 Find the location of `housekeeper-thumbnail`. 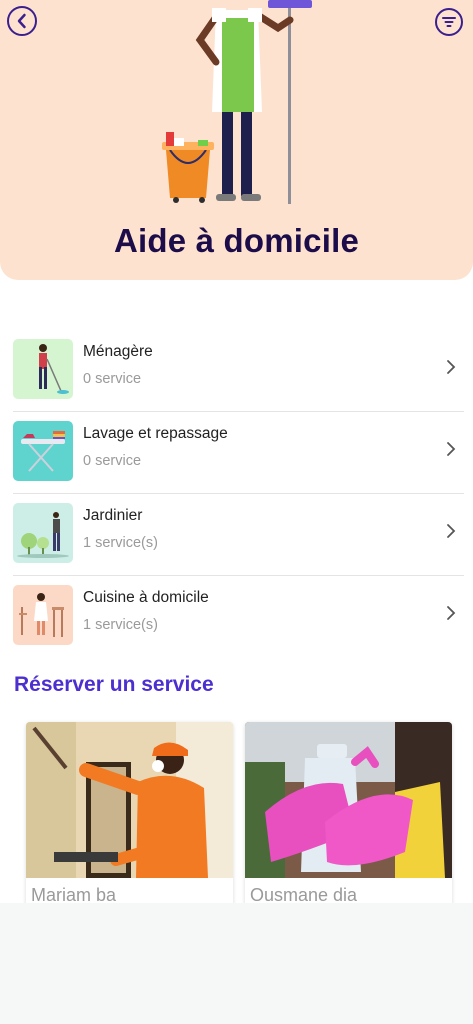

housekeeper-thumbnail is located at coordinates (43, 369).